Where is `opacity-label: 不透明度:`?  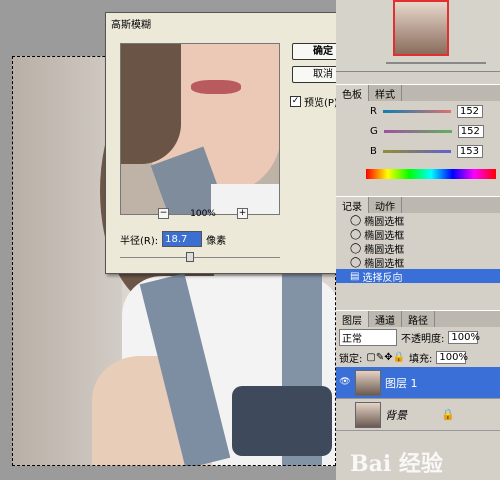
opacity-label: 不透明度: is located at coordinates (423, 339).